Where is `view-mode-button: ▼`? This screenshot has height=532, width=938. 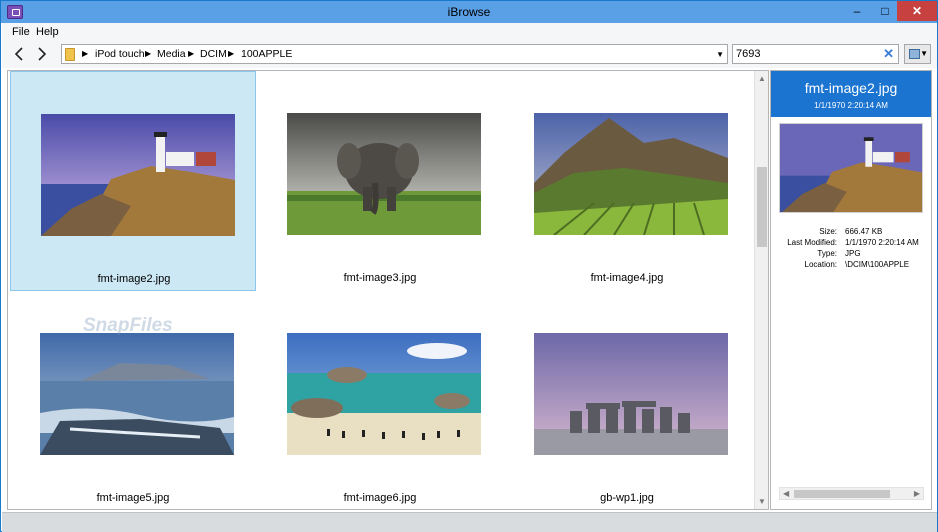
view-mode-button: ▼ is located at coordinates (917, 54).